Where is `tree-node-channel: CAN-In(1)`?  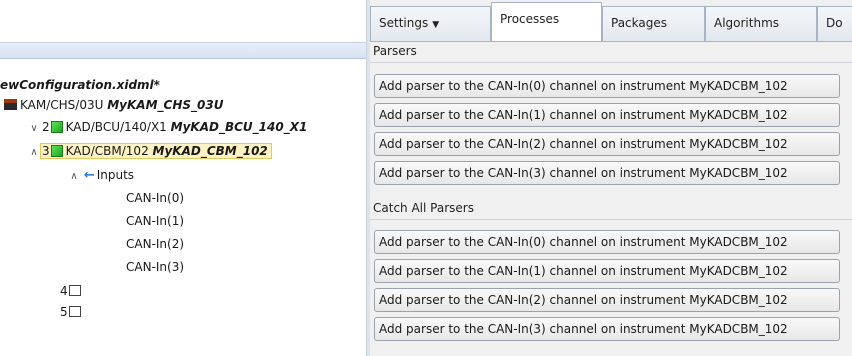 tree-node-channel: CAN-In(1) is located at coordinates (155, 221).